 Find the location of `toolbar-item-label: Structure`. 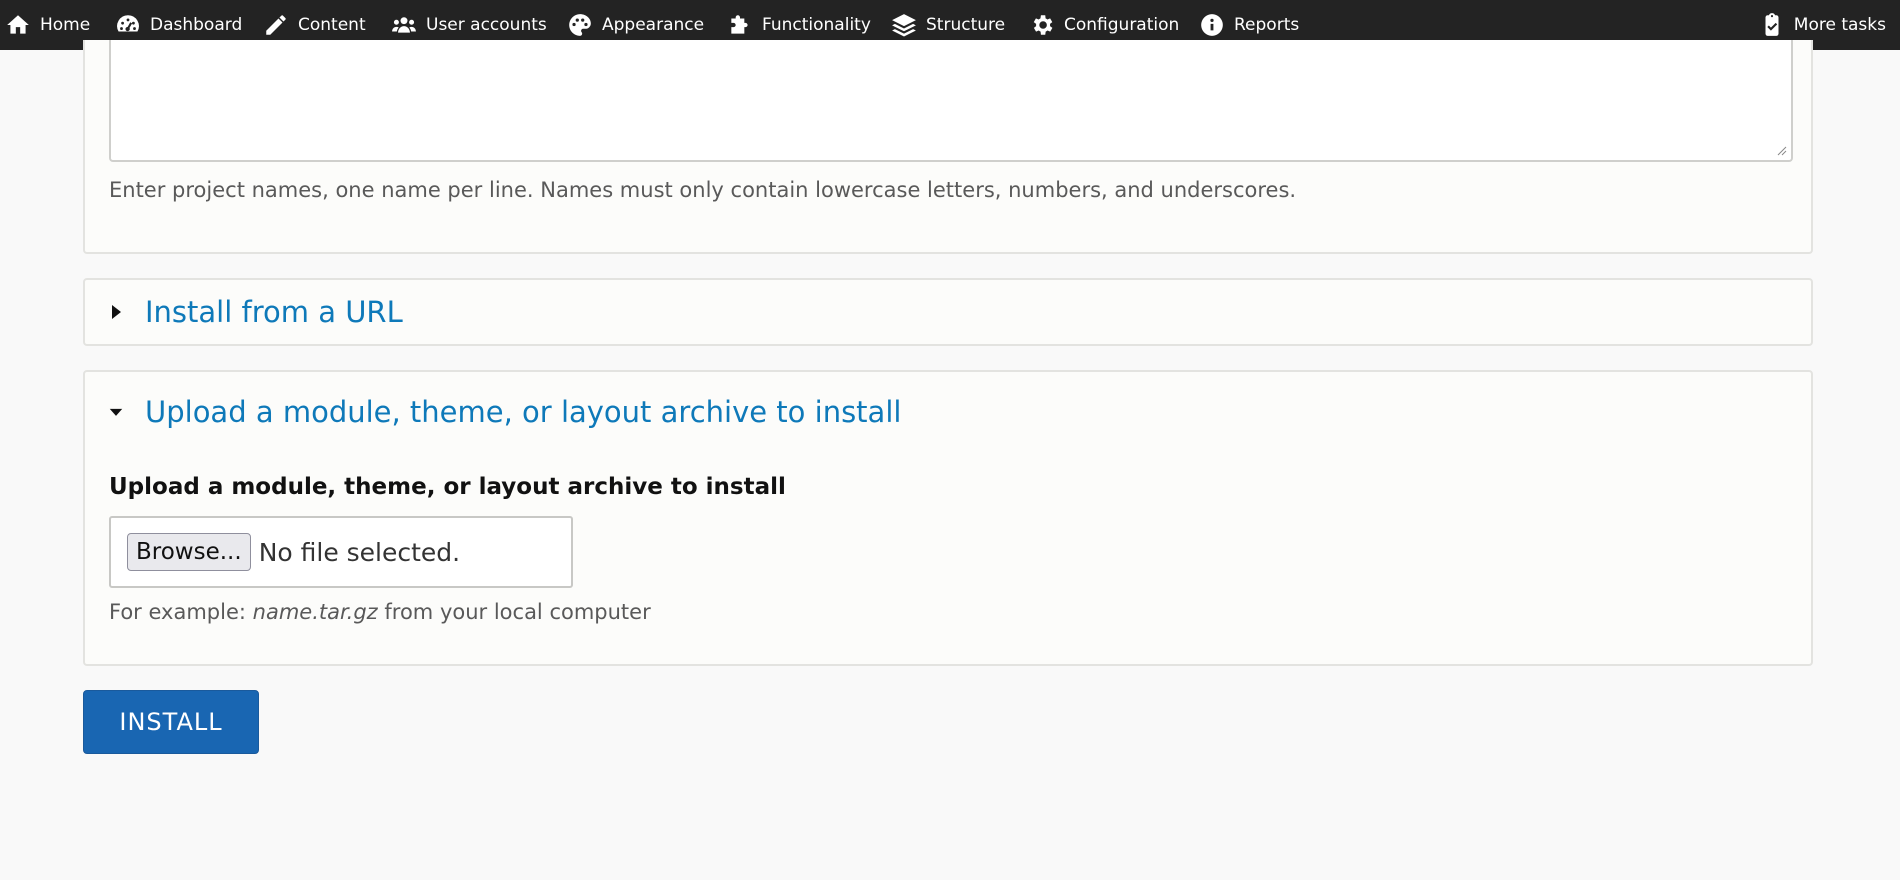

toolbar-item-label: Structure is located at coordinates (966, 25).